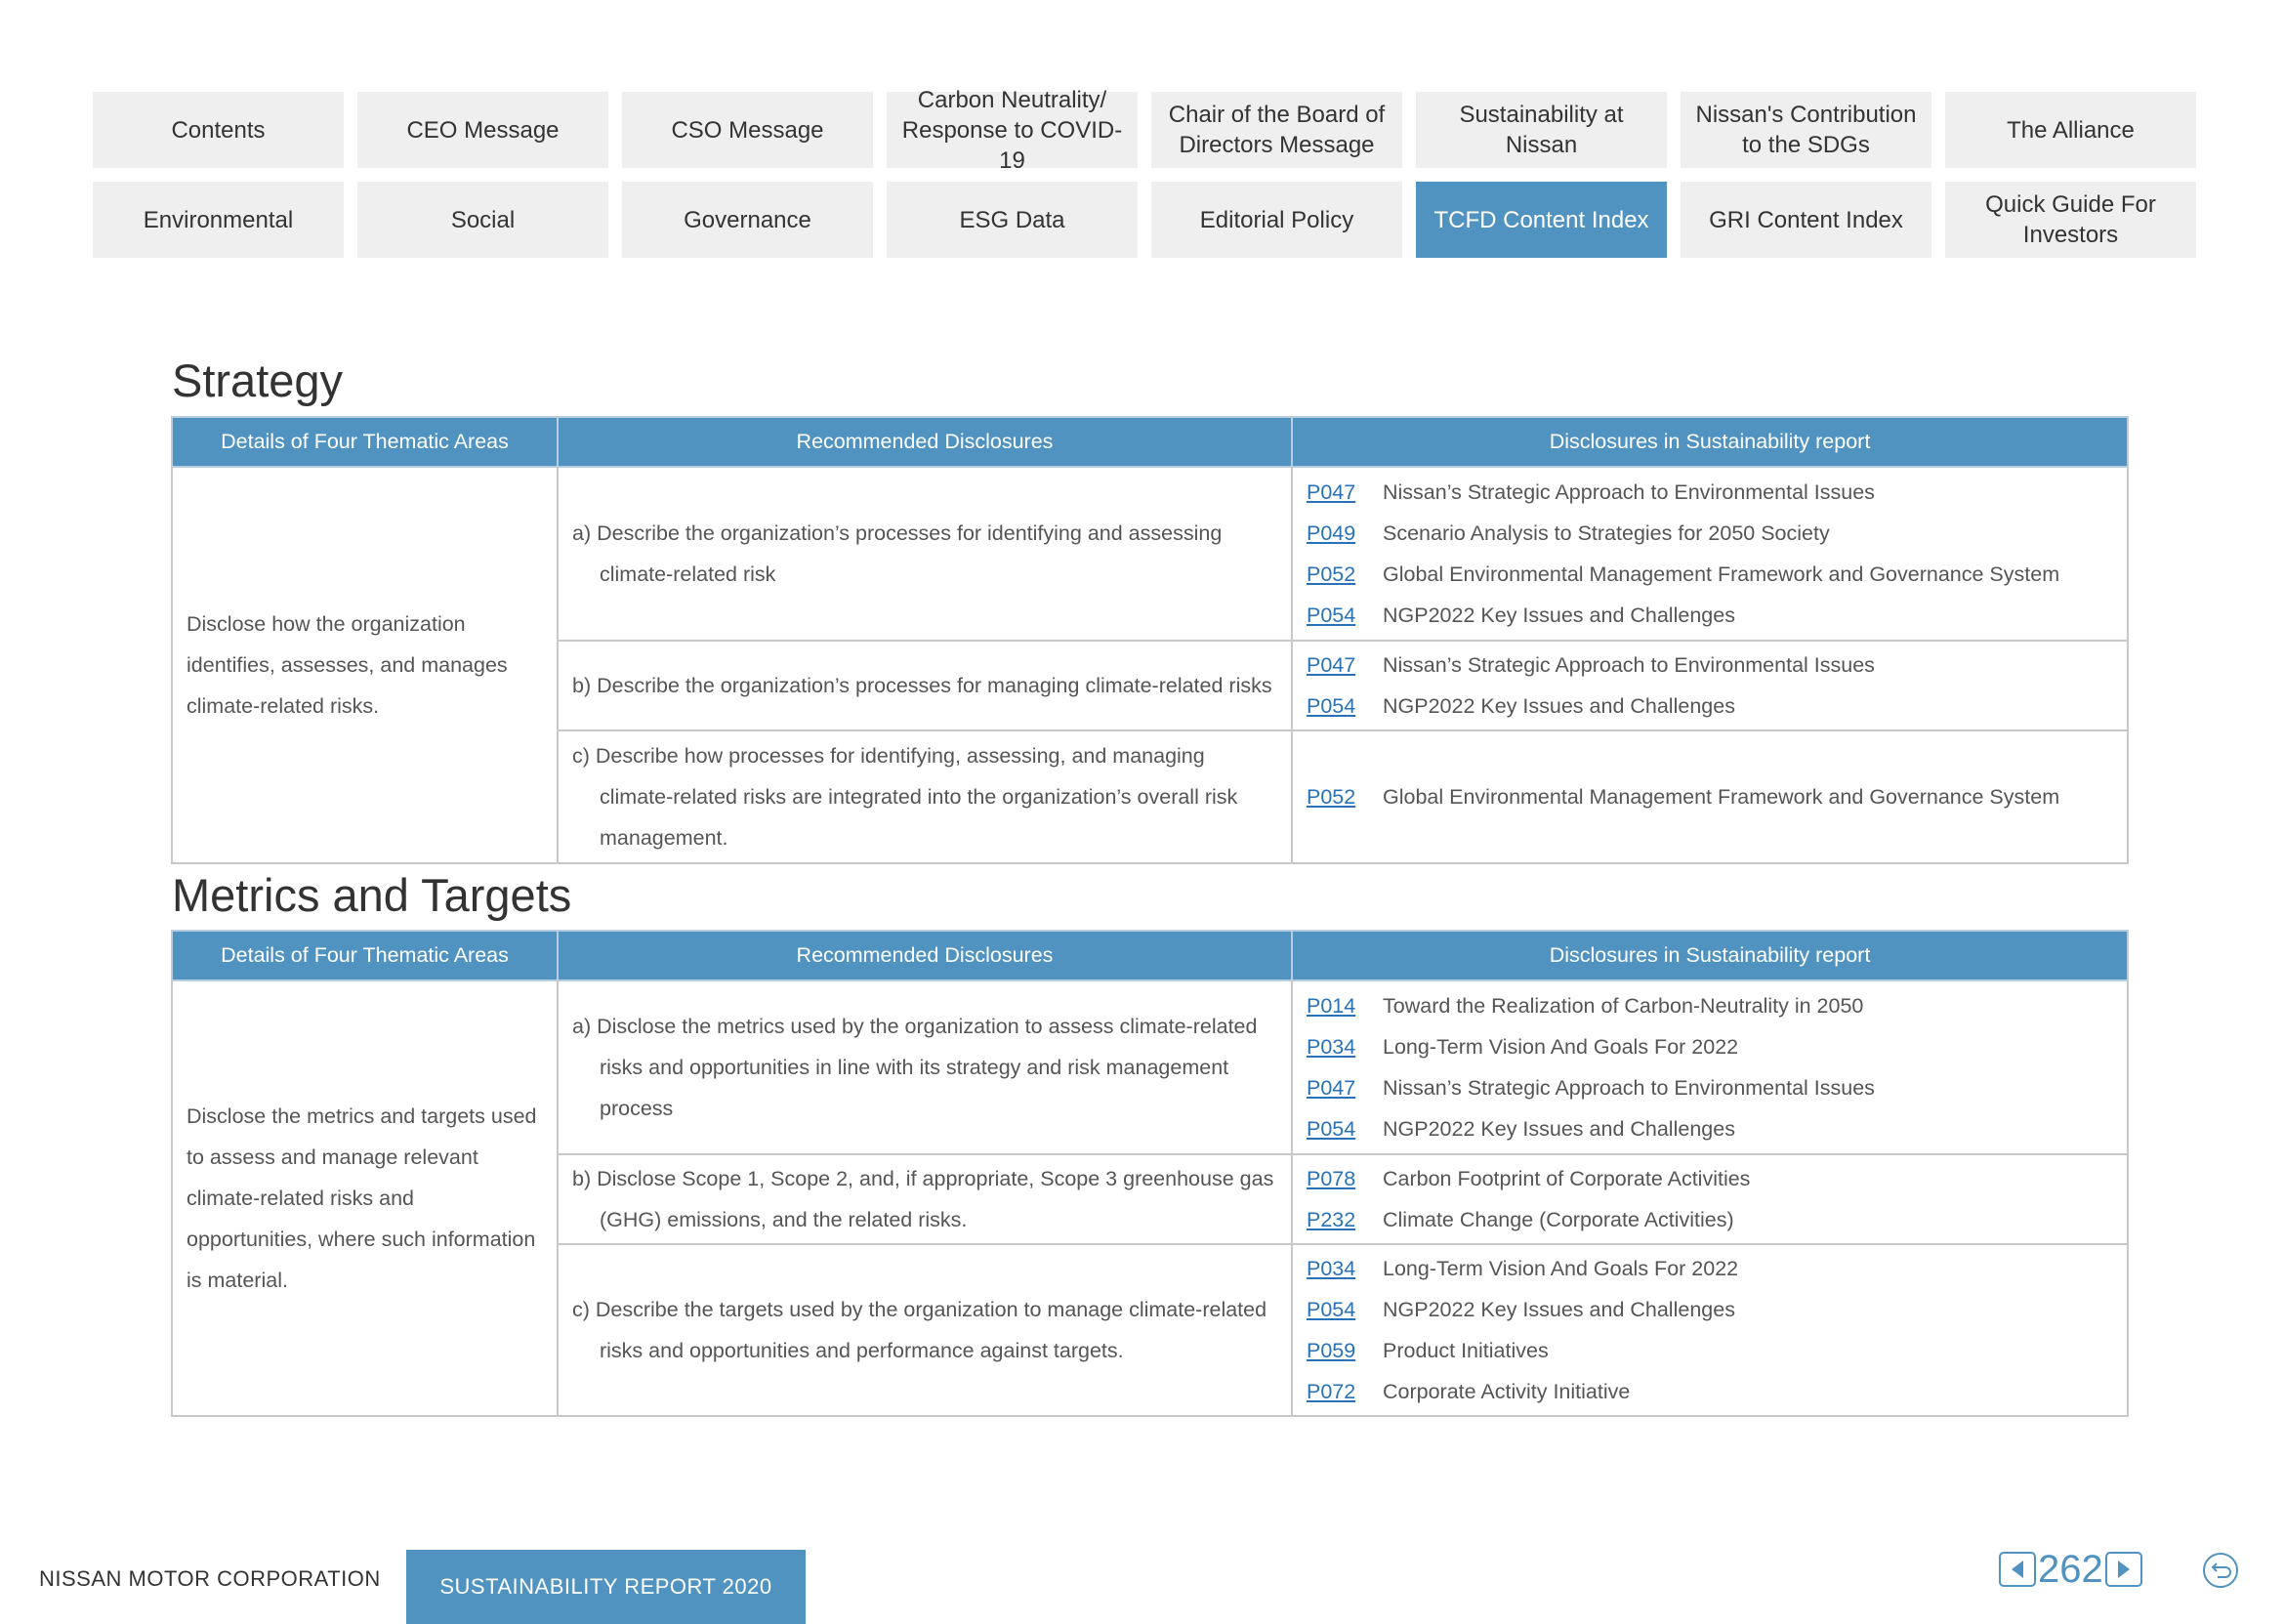  What do you see at coordinates (2070, 130) in the screenshot?
I see `nav-button-the-alliance: The Alliance` at bounding box center [2070, 130].